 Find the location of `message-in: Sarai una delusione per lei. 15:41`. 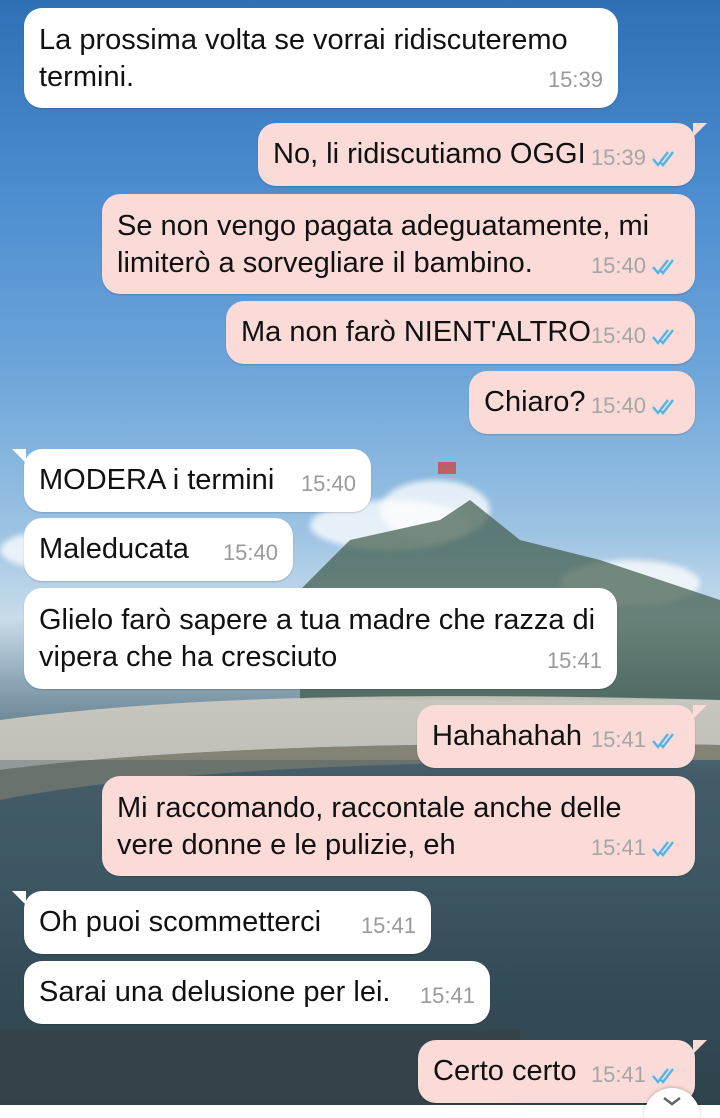

message-in: Sarai una delusione per lei. 15:41 is located at coordinates (257, 992).